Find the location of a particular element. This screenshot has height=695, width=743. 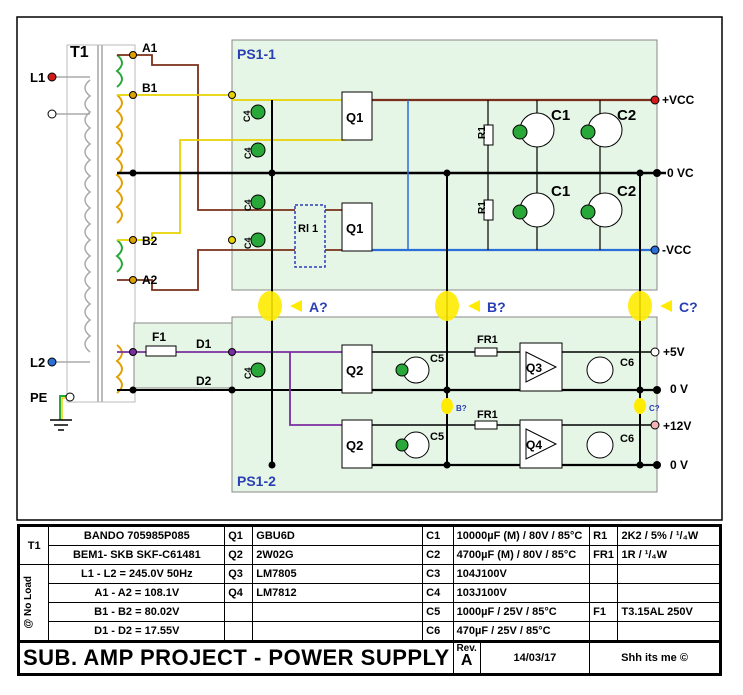

svg-text: B? is located at coordinates (496, 307).